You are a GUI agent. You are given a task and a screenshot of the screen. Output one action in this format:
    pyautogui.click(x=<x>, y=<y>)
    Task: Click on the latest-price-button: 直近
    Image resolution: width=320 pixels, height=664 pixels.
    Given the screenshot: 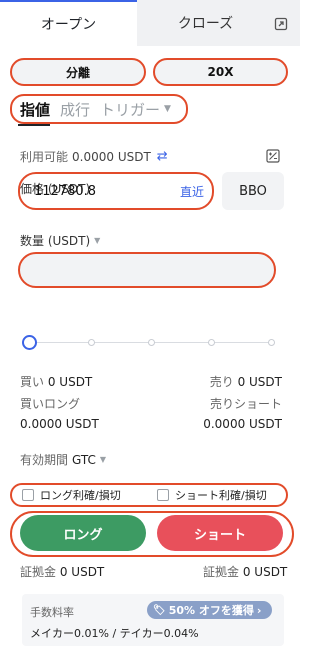 What is the action you would take?
    pyautogui.click(x=192, y=191)
    